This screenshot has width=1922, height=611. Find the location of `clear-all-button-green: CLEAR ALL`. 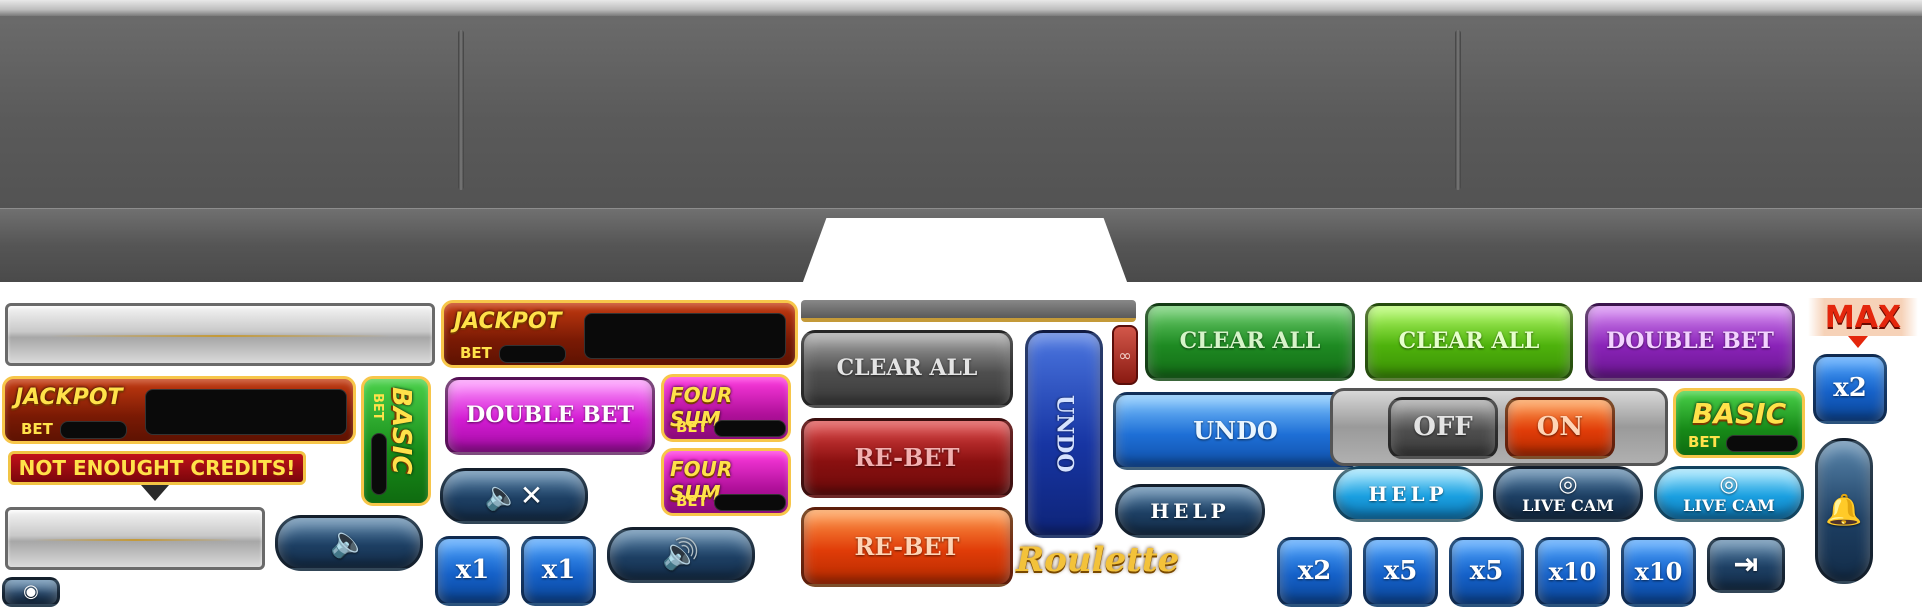

clear-all-button-green: CLEAR ALL is located at coordinates (1250, 342).